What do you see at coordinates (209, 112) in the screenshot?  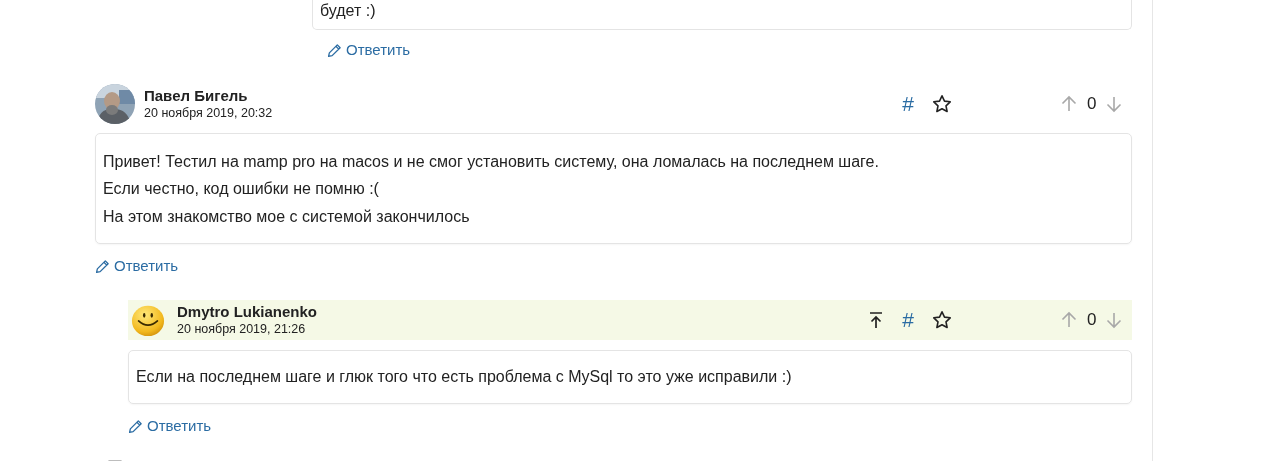 I see `comment-date: 20 ноября 2019, 20:32` at bounding box center [209, 112].